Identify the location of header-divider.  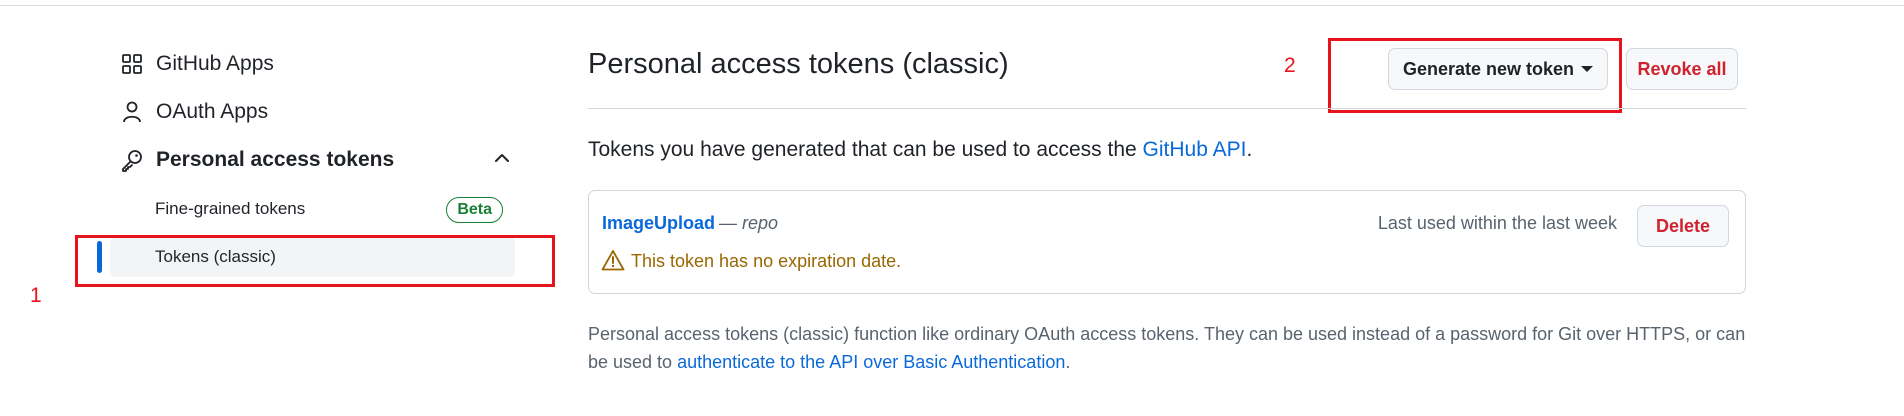
(1167, 108).